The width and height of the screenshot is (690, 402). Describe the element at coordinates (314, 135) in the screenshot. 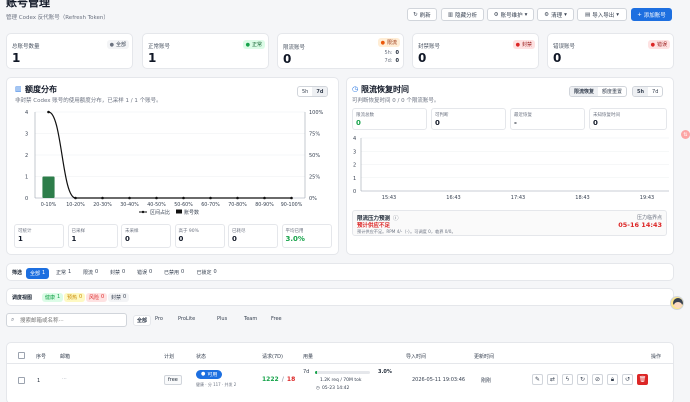

I see `y2-tick-label: 75%` at that location.